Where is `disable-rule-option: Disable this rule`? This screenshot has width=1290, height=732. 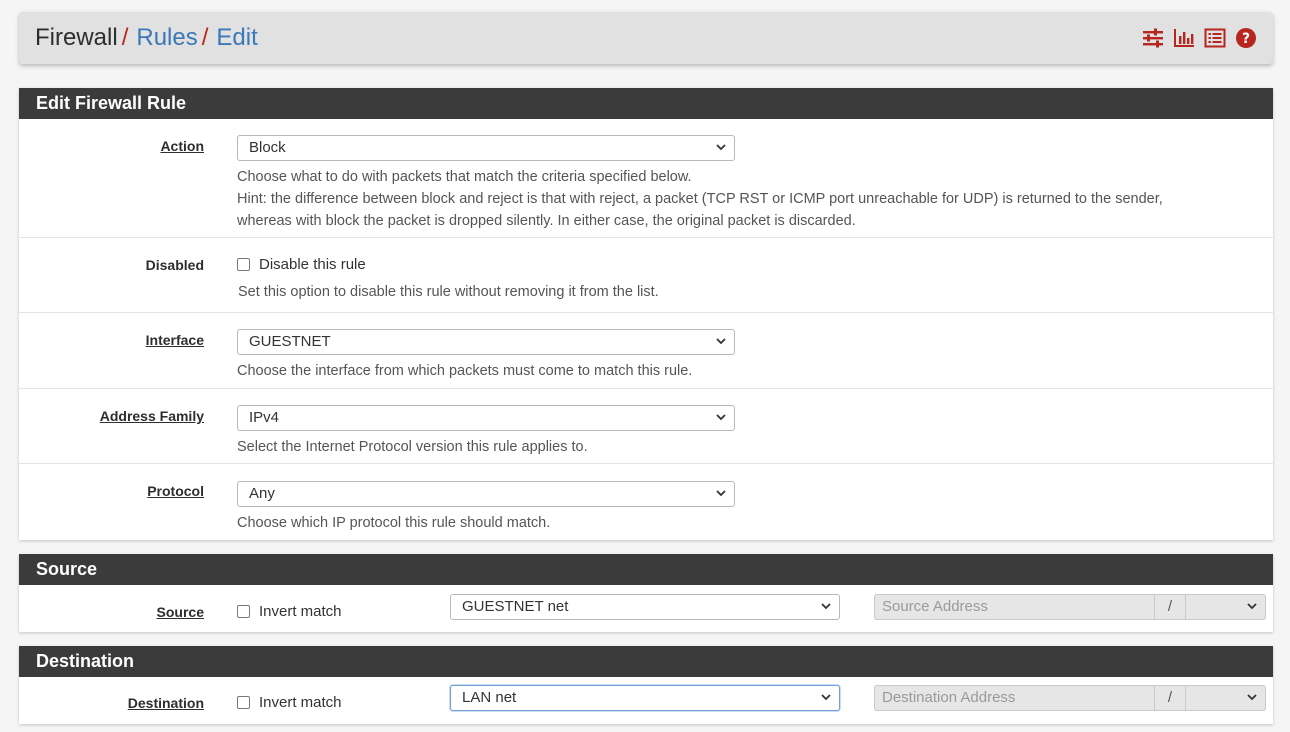
disable-rule-option: Disable this rule is located at coordinates (301, 264).